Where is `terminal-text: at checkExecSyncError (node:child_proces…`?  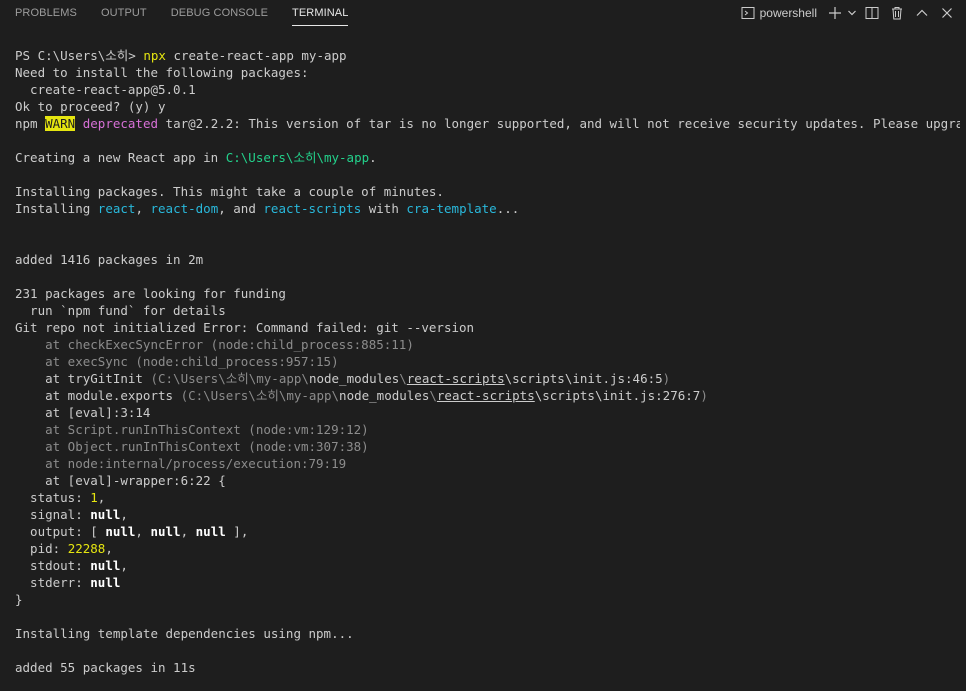 terminal-text: at checkExecSyncError (node:child_proces… is located at coordinates (214, 344).